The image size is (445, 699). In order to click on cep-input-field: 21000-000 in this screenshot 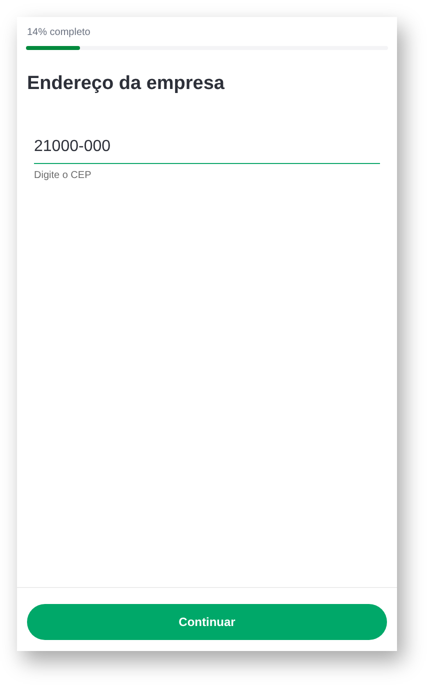, I will do `click(207, 149)`.